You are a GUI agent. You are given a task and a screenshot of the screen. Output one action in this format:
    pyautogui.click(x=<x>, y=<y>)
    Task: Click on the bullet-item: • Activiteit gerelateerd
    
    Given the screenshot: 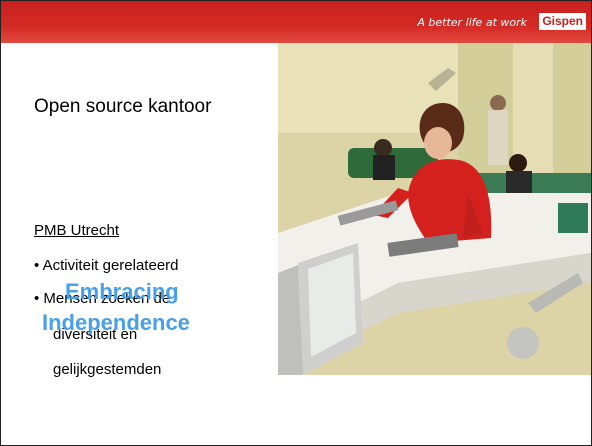 What is the action you would take?
    pyautogui.click(x=106, y=265)
    